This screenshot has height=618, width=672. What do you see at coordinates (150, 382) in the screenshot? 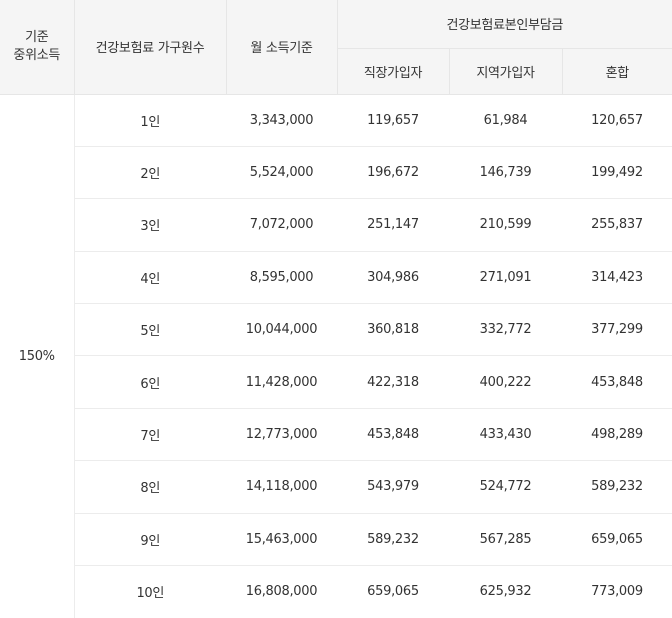
I see `cell-household: 6인` at bounding box center [150, 382].